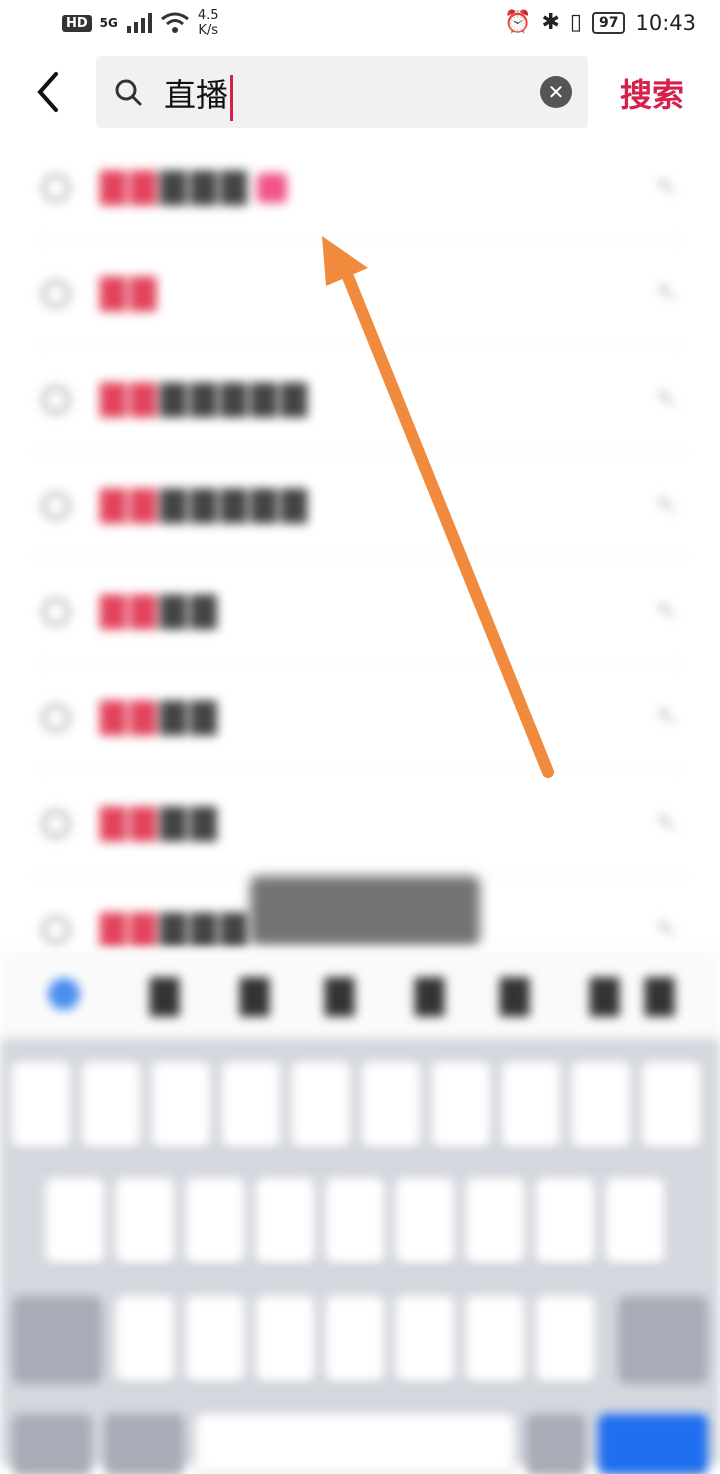 Image resolution: width=720 pixels, height=1474 pixels. I want to click on toast, so click(365, 911).